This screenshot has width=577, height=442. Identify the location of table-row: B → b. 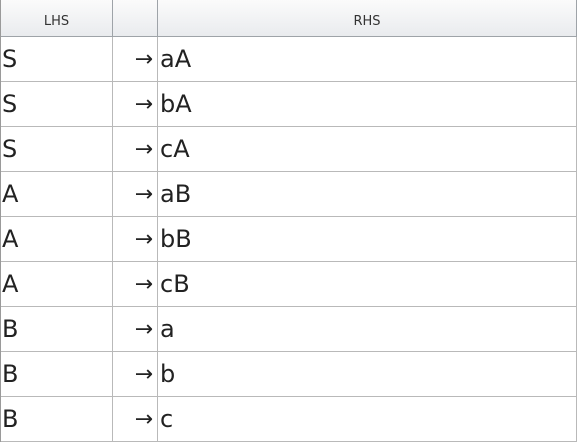
(289, 374).